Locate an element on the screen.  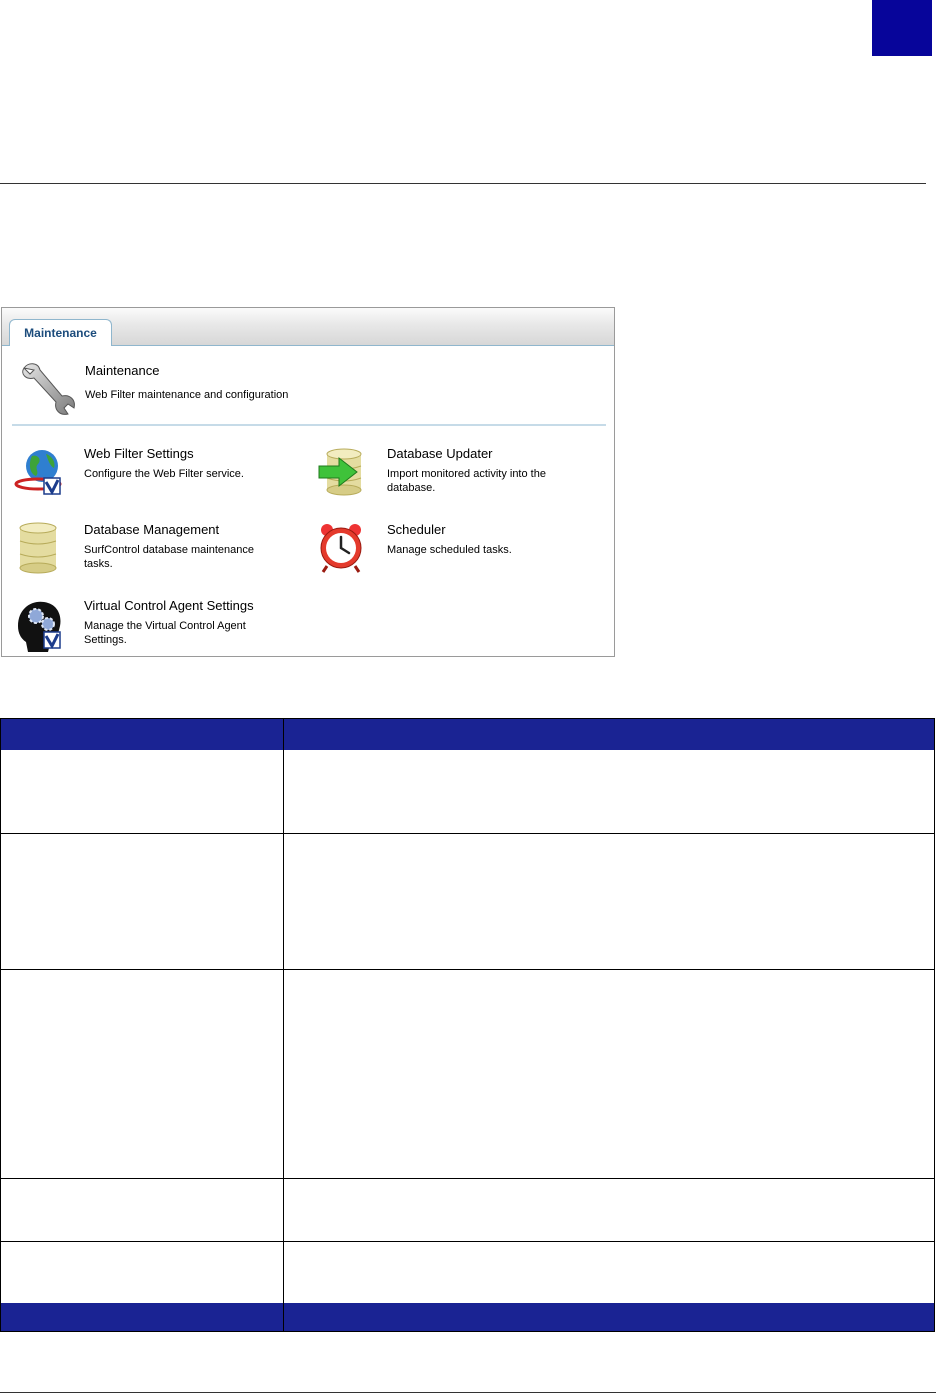
web-filter-settings-description: Configure the Web Filter service. is located at coordinates (164, 474).